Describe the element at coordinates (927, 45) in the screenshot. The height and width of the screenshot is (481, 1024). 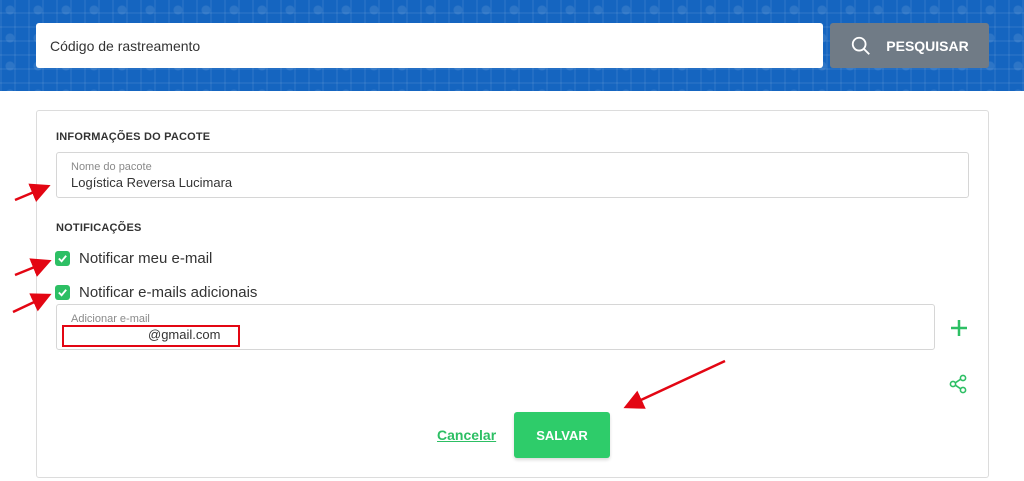
I see `search-button-label: PESQUISAR` at that location.